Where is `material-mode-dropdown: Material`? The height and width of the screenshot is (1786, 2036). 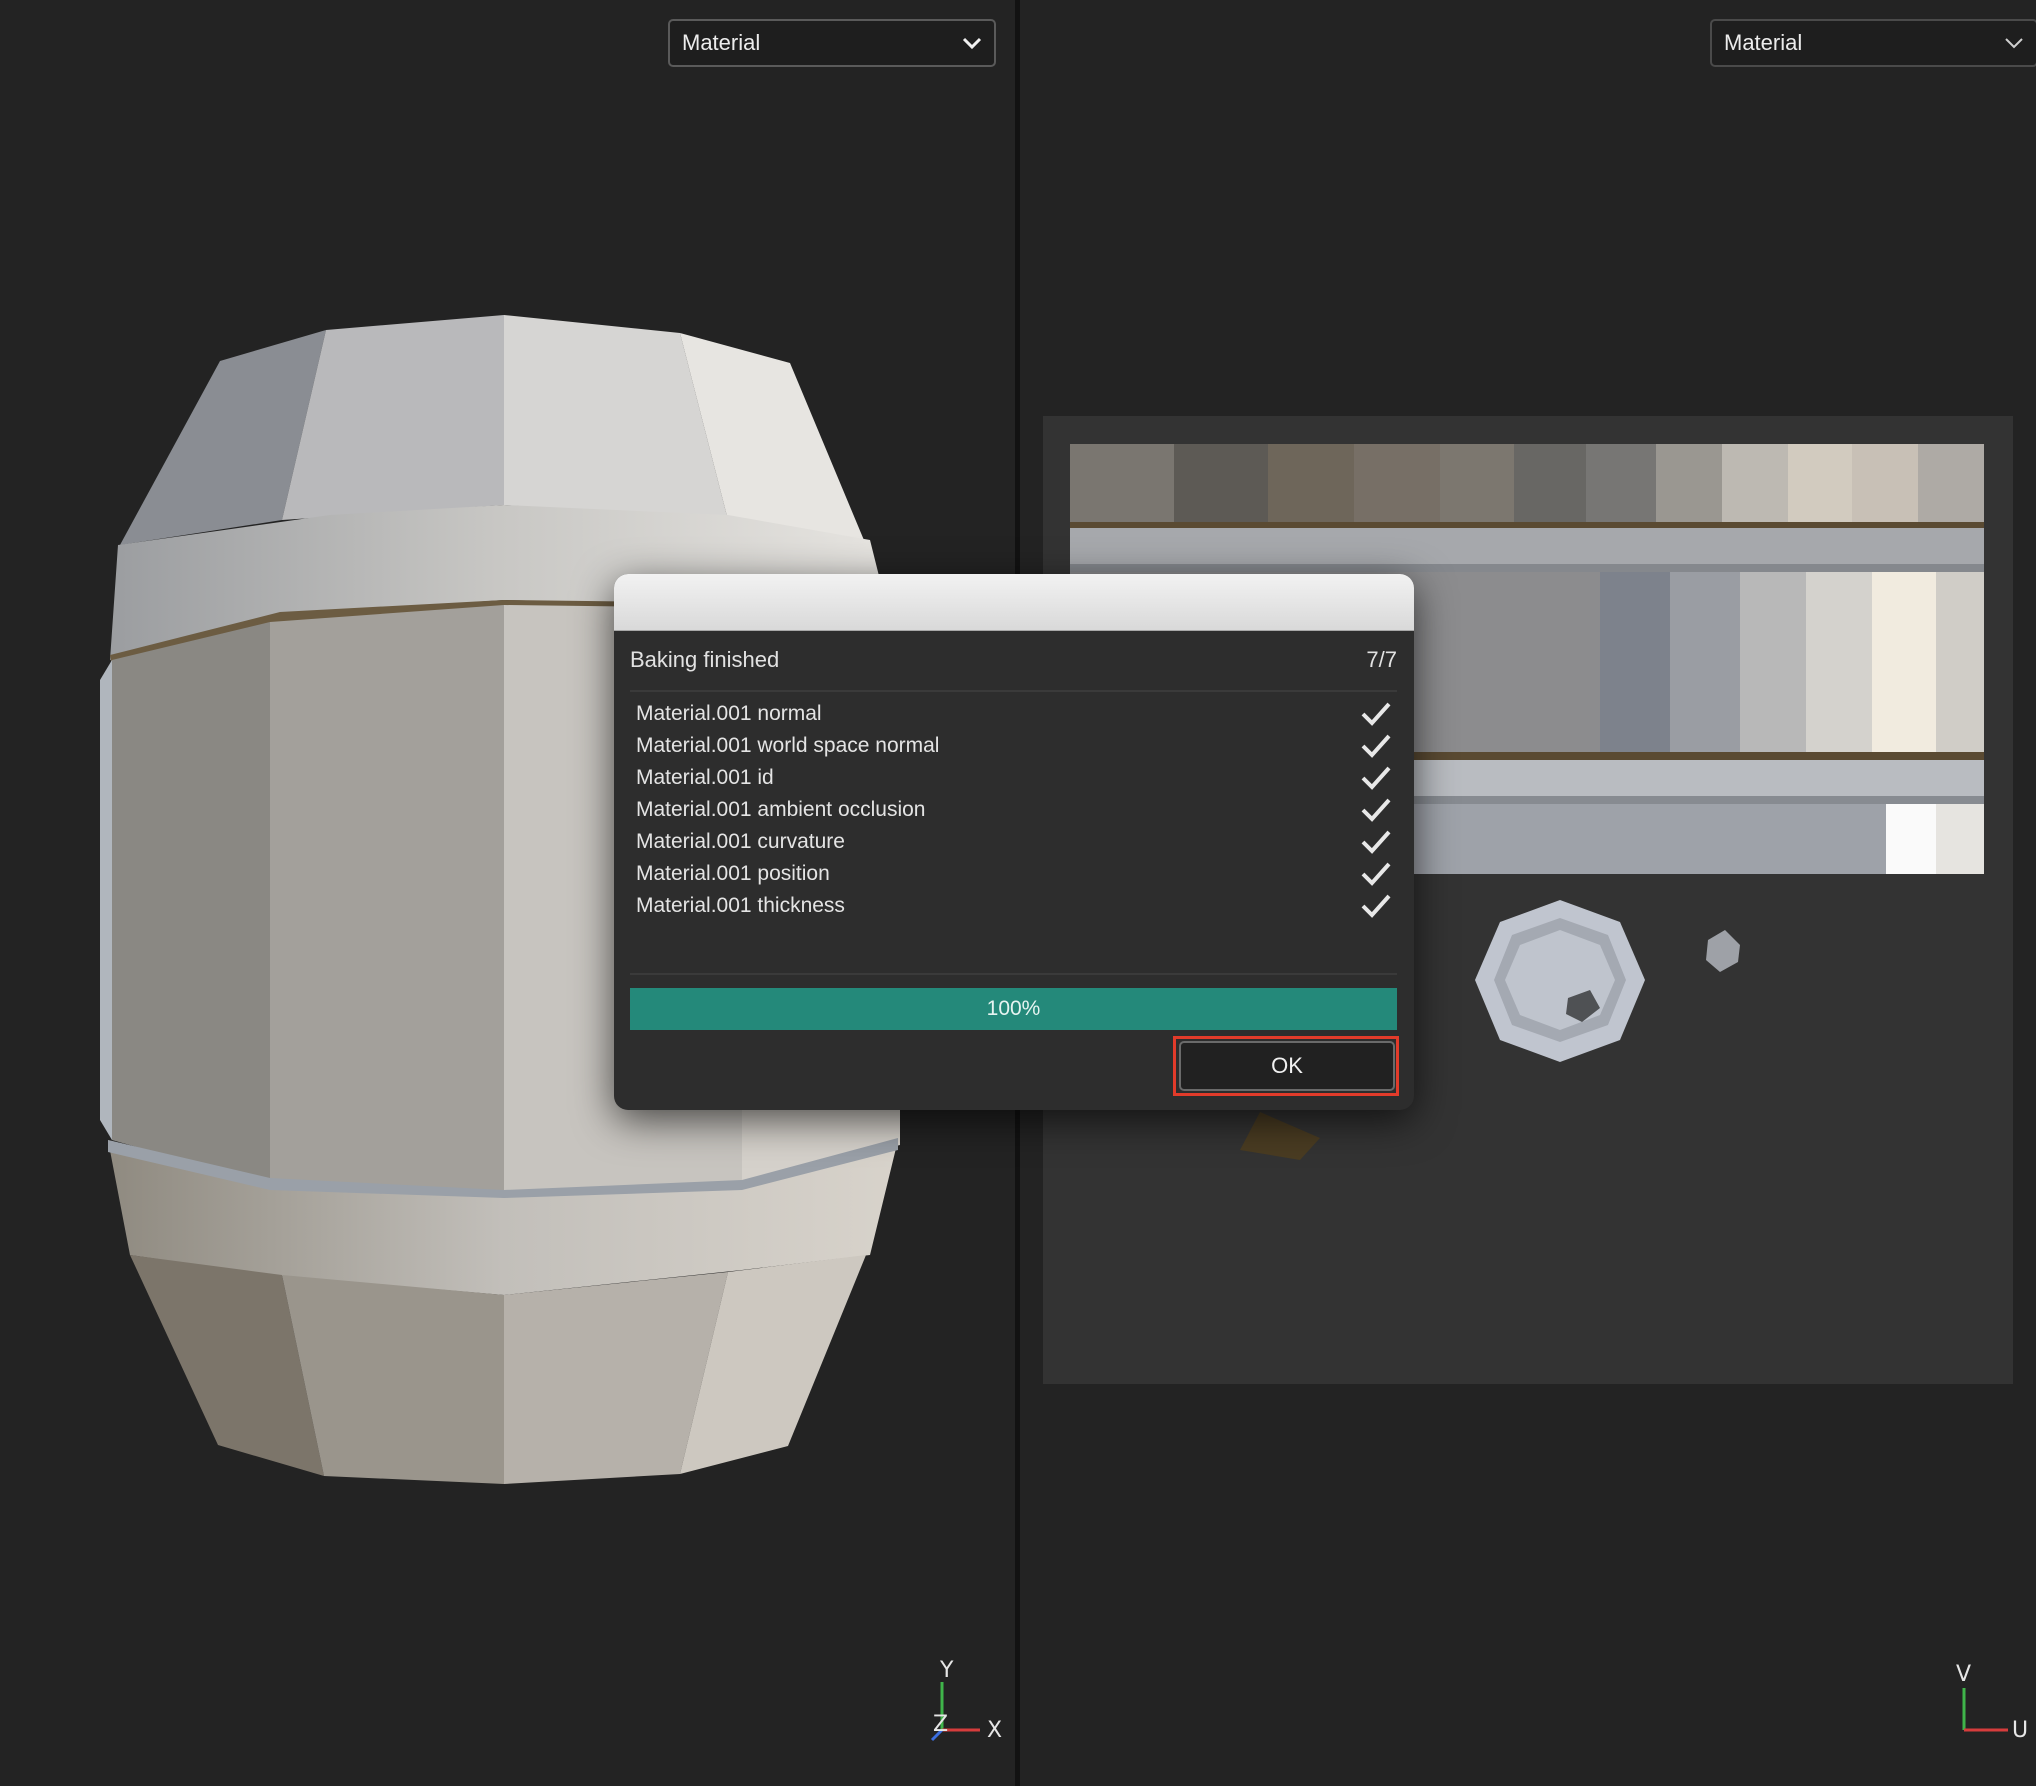
material-mode-dropdown: Material is located at coordinates (832, 43).